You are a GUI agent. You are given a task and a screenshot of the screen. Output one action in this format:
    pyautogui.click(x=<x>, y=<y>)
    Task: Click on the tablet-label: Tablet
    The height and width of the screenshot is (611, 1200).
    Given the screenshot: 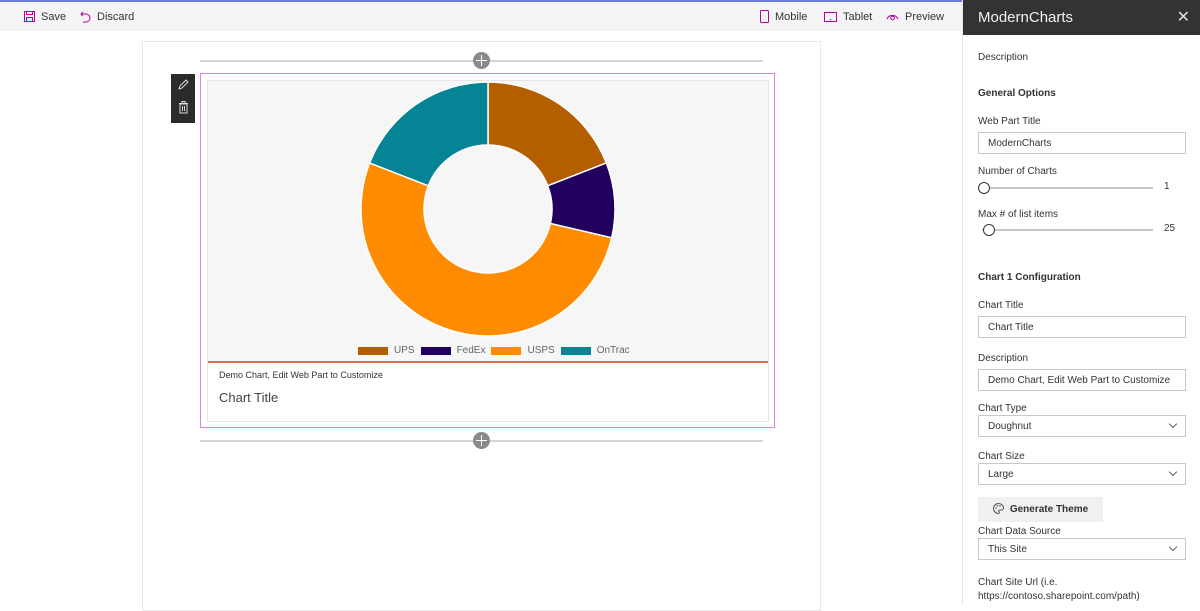 What is the action you would take?
    pyautogui.click(x=858, y=16)
    